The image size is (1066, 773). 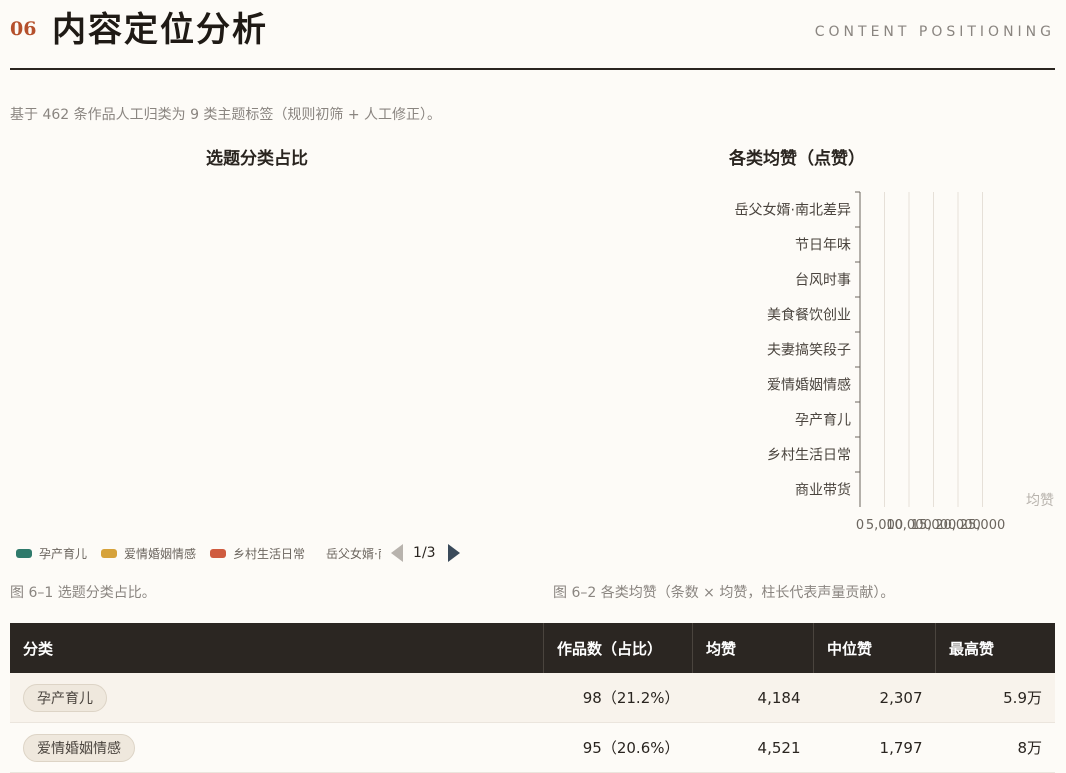 What do you see at coordinates (83, 593) in the screenshot?
I see `pie-caption: 图 6–1 选题分类占比。` at bounding box center [83, 593].